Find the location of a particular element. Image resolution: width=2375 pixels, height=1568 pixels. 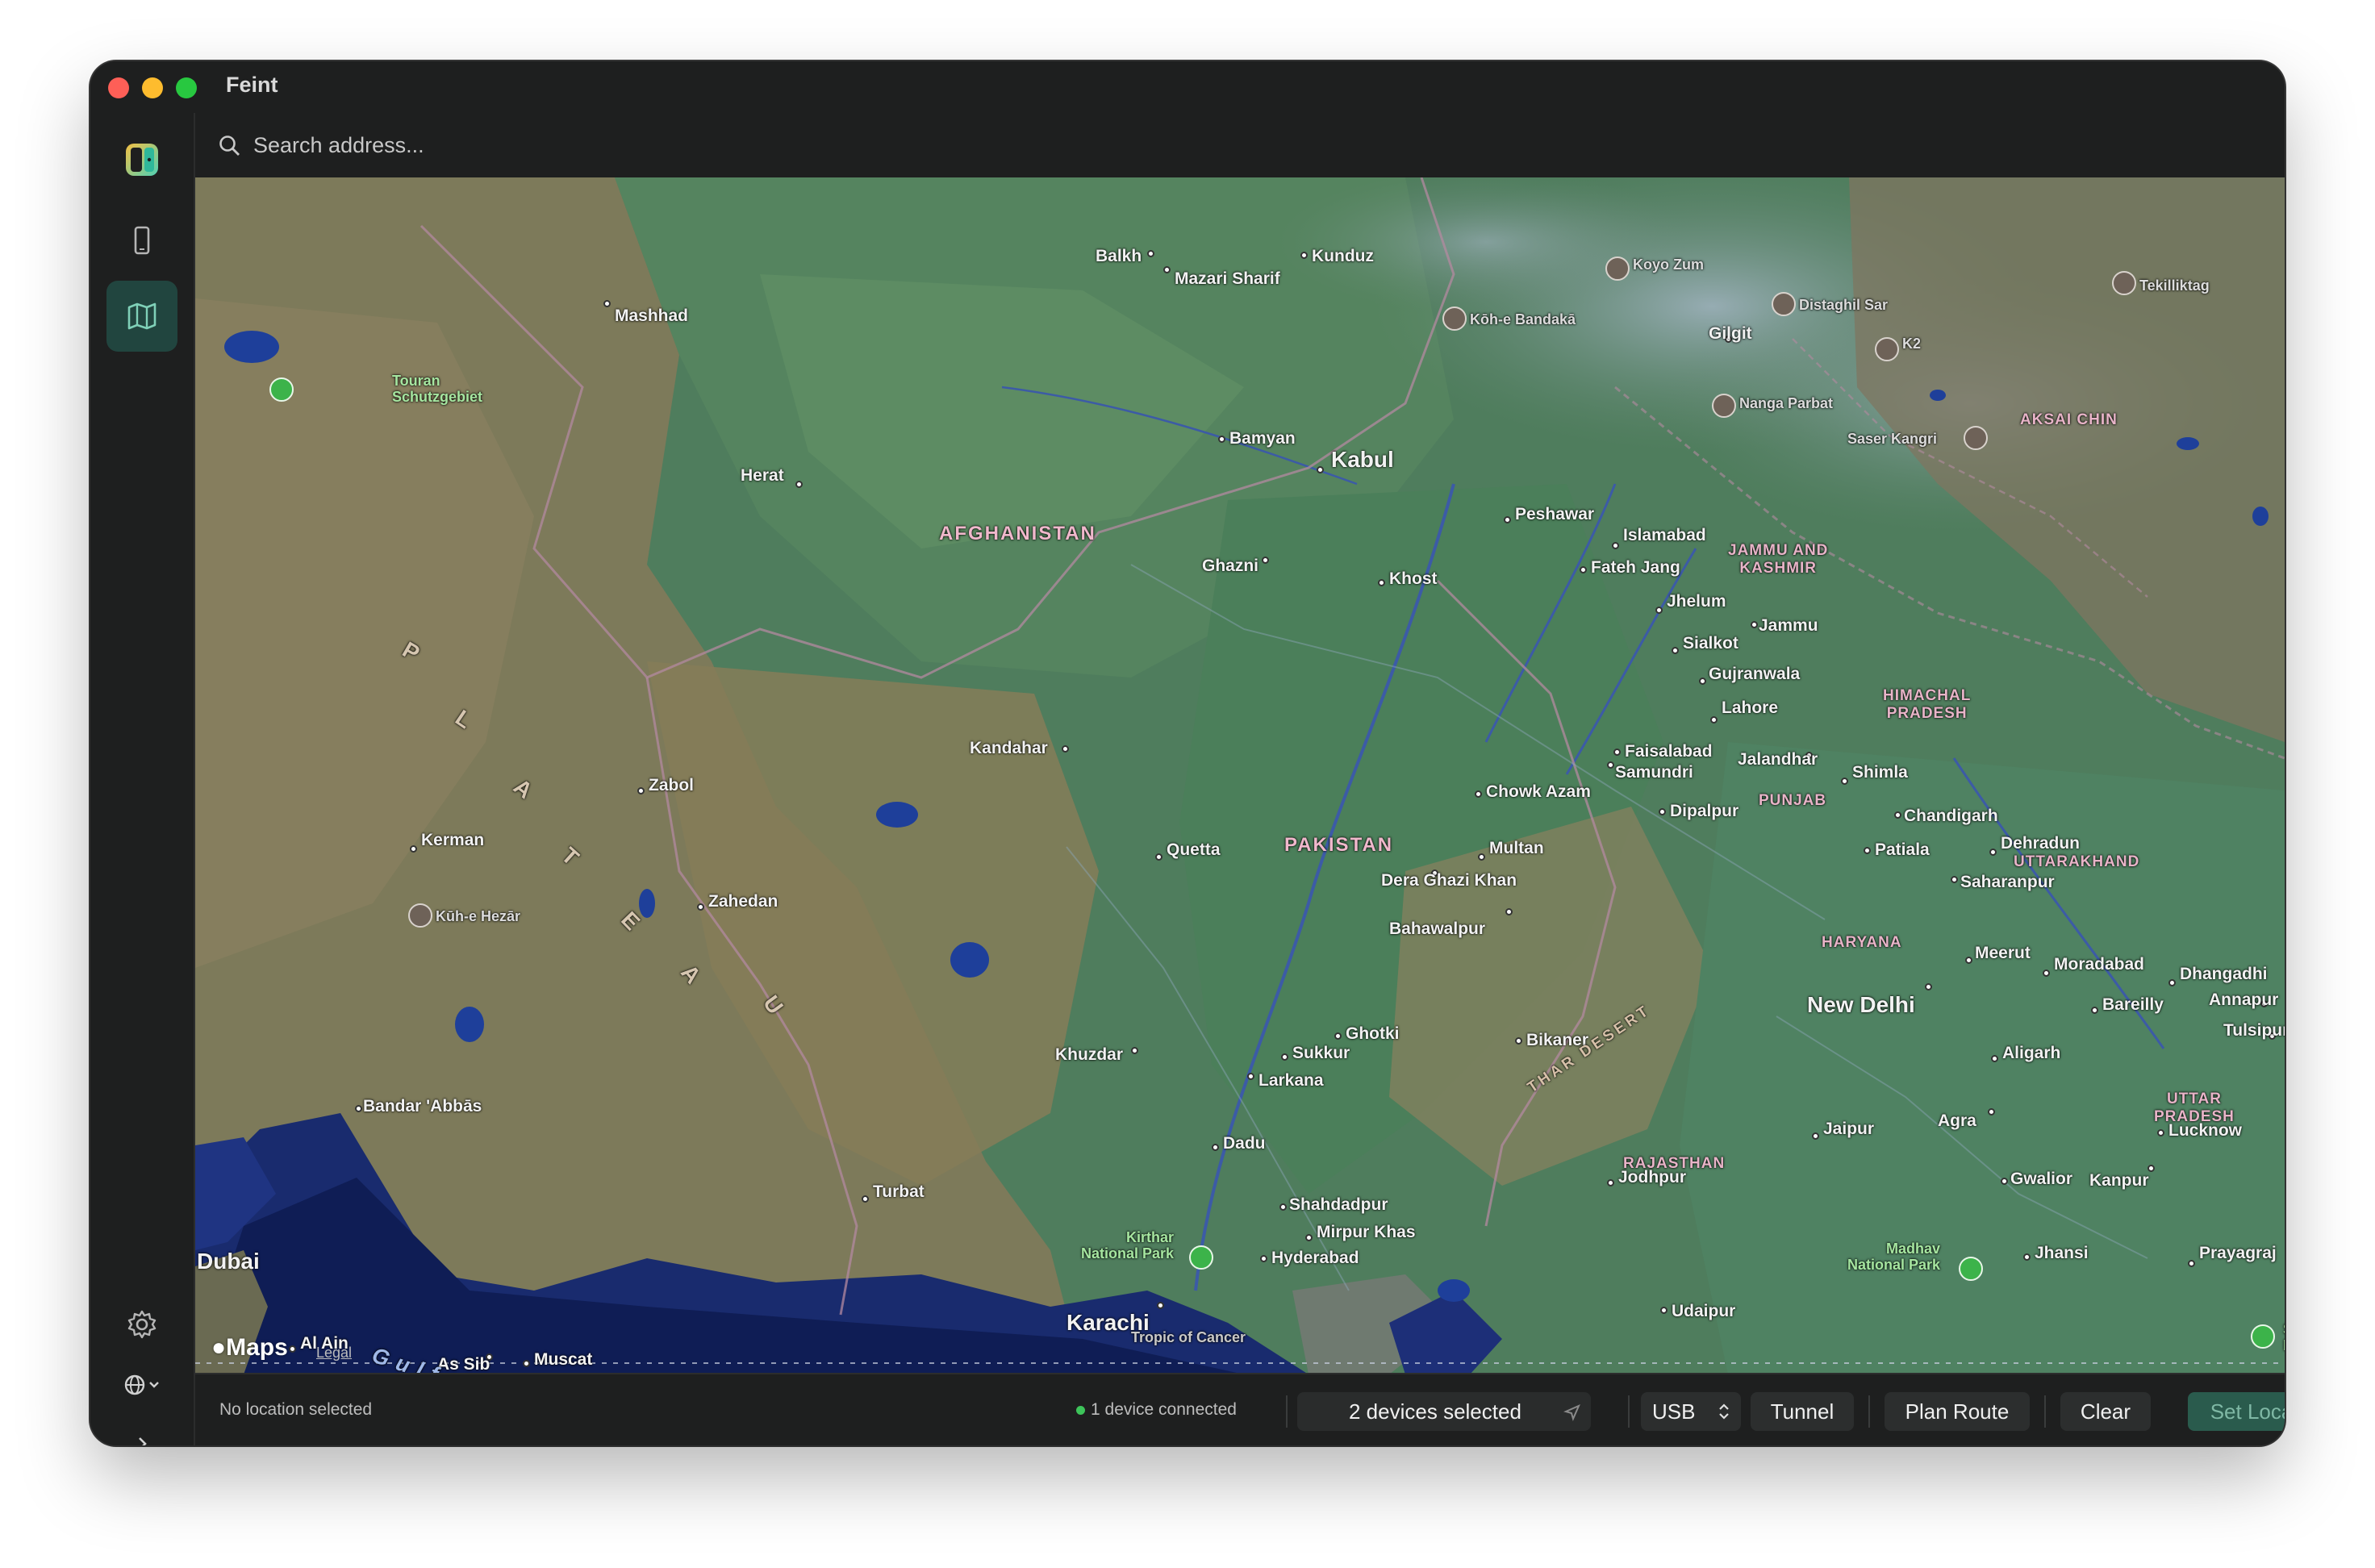

city-label: Multan is located at coordinates (1516, 848).